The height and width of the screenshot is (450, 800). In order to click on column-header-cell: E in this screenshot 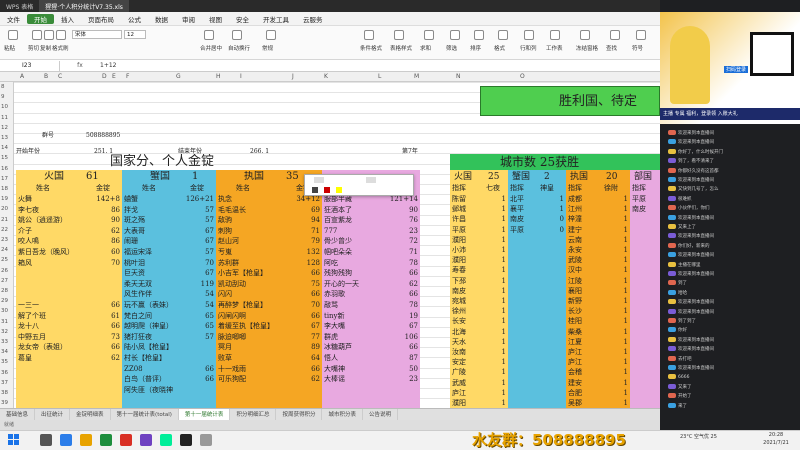, I will do `click(114, 76)`.